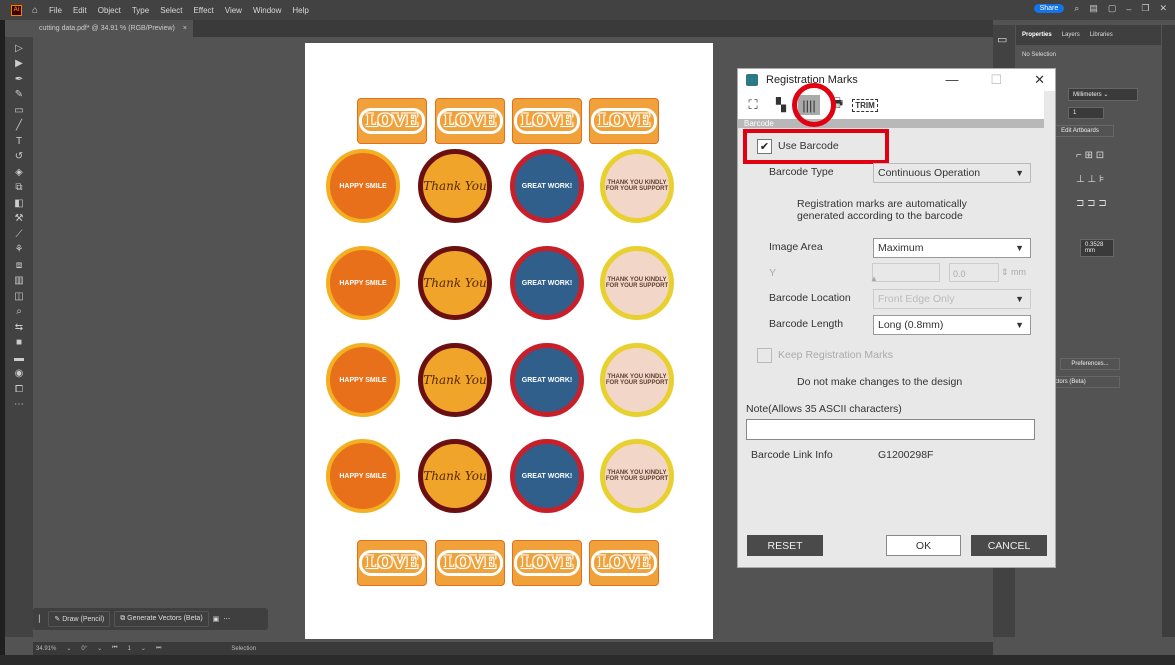 This screenshot has width=1175, height=665. I want to click on fill-stroke-icon: ■, so click(19, 343).